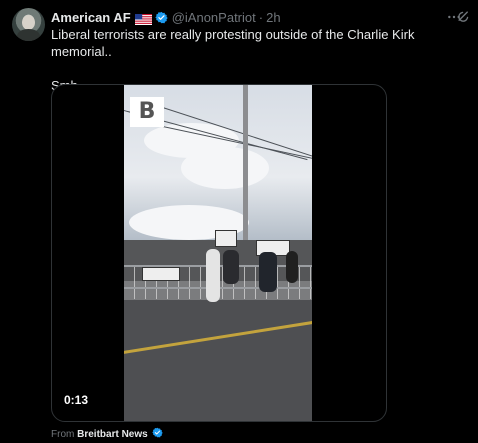  Describe the element at coordinates (454, 17) in the screenshot. I see `more-icon` at that location.